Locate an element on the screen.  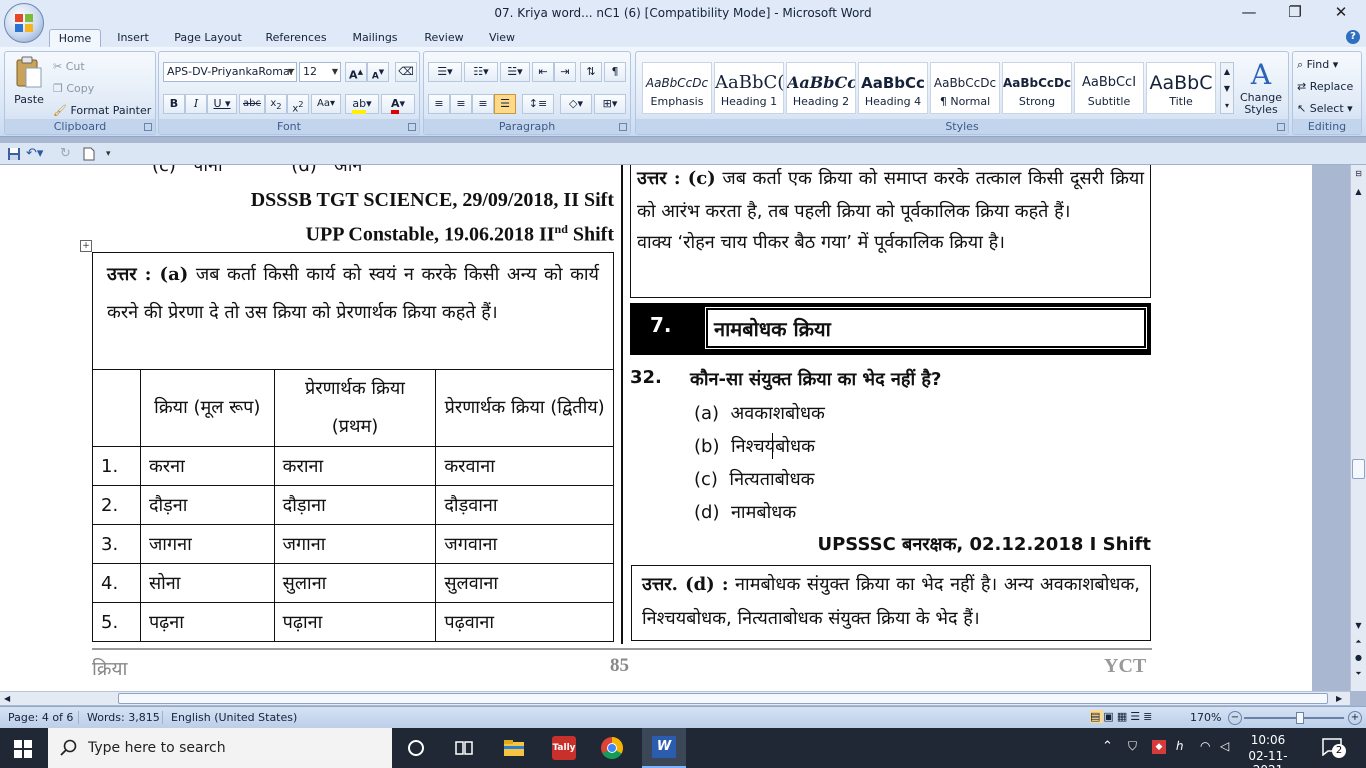
clock: 10:06 02-11-2021 is located at coordinates (1268, 748).